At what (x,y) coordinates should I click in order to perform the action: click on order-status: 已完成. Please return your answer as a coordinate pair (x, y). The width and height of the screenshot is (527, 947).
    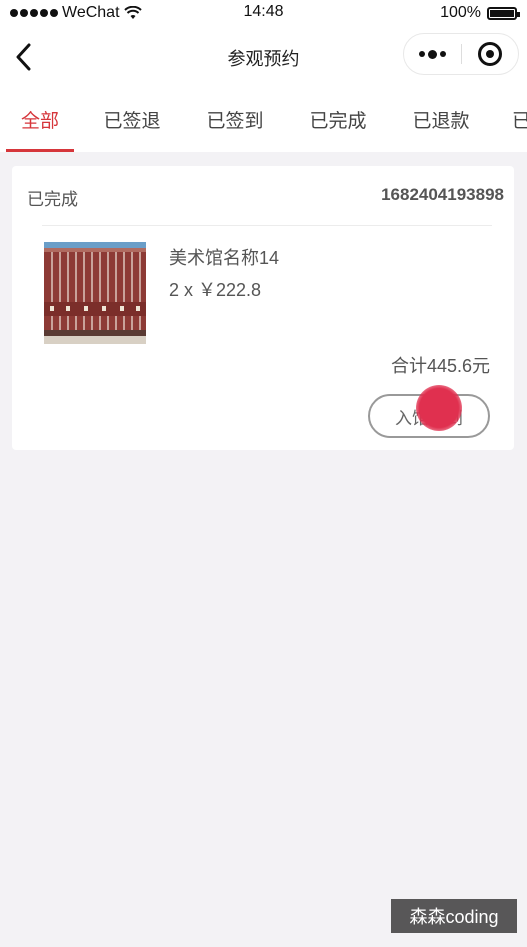
    Looking at the image, I should click on (52, 199).